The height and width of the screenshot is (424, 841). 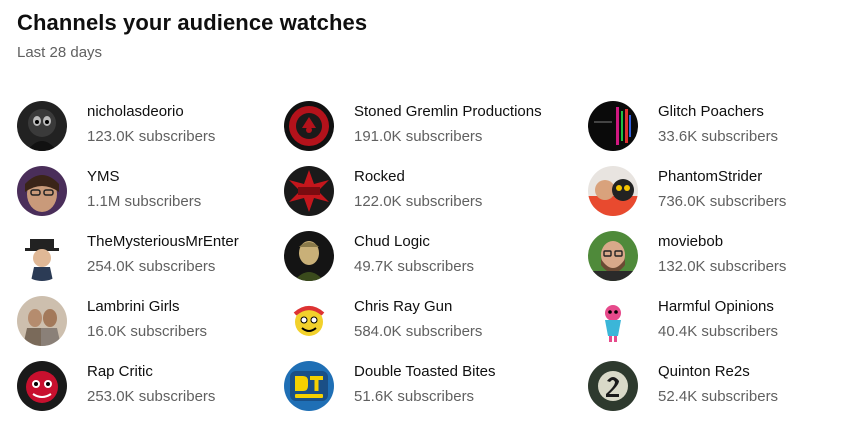 I want to click on subscriber-count: 49.7K subscribers, so click(x=414, y=266).